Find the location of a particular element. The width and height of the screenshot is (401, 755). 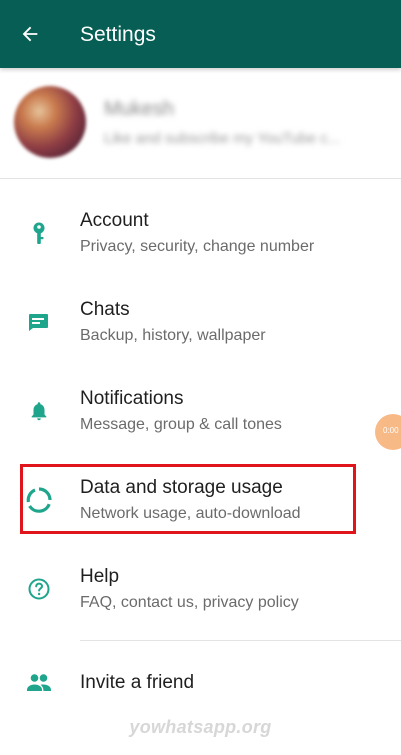

arrow-left-icon is located at coordinates (30, 34).